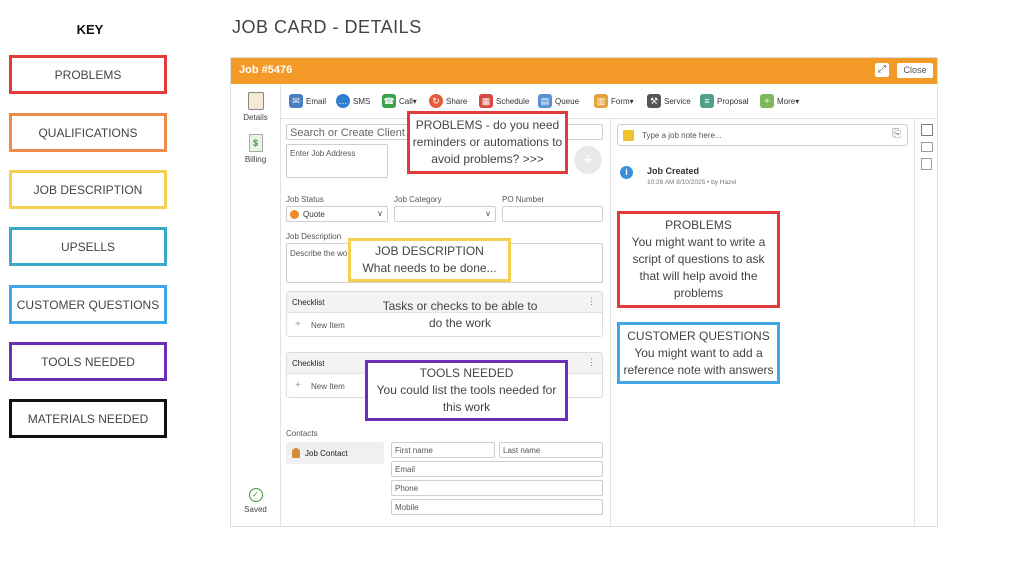  What do you see at coordinates (762, 135) in the screenshot?
I see `job-note-input: Type a job note here... ⎘` at bounding box center [762, 135].